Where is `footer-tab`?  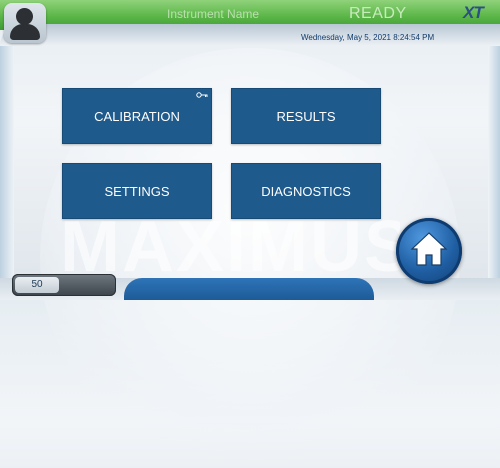 footer-tab is located at coordinates (249, 289).